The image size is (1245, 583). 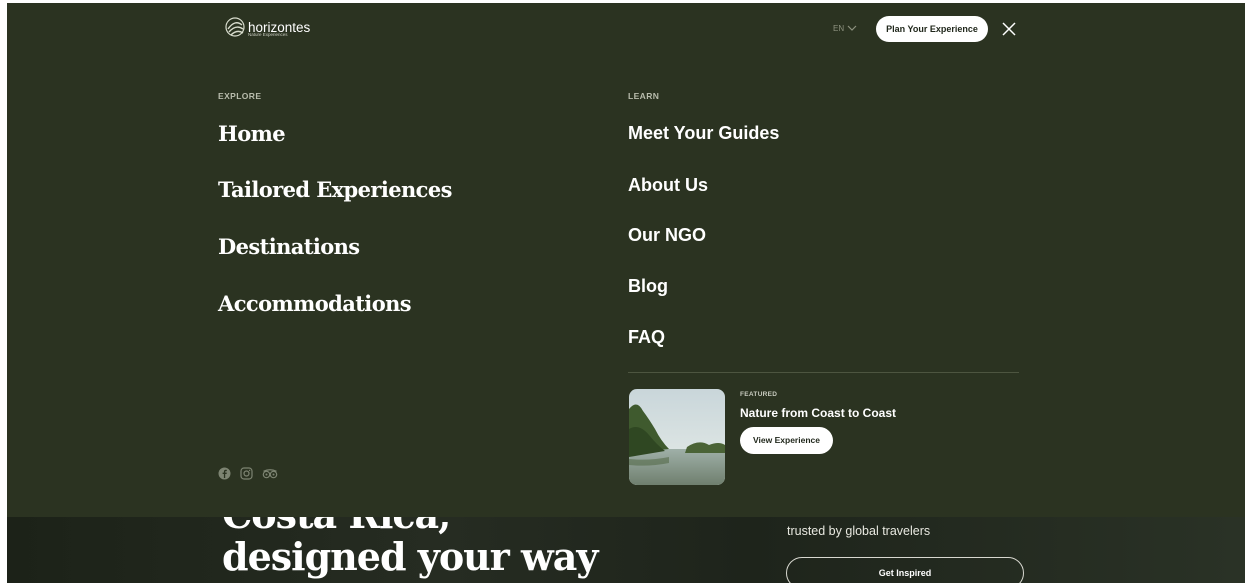 What do you see at coordinates (932, 29) in the screenshot?
I see `plan-your-experience-button: Plan Your Experience` at bounding box center [932, 29].